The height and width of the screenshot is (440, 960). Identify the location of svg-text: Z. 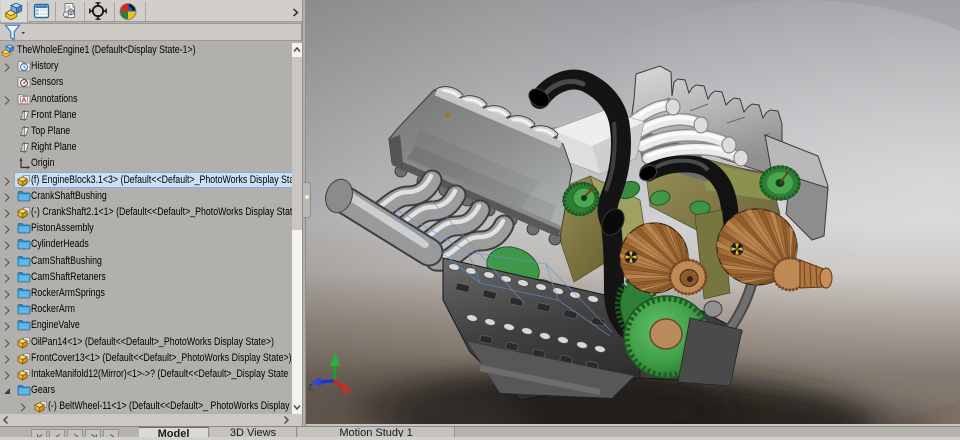
(310, 387).